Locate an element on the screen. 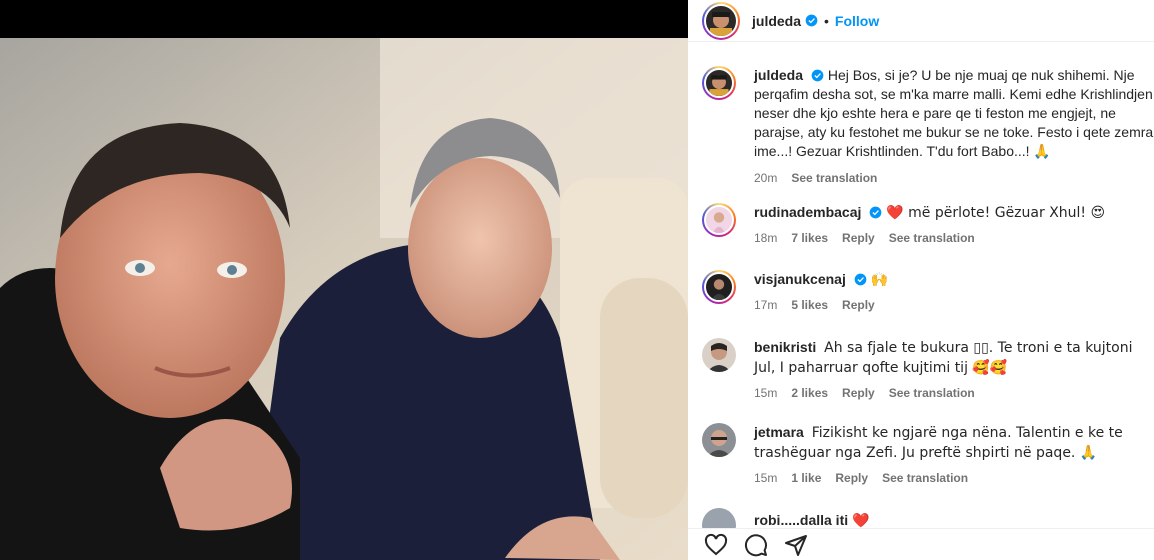  follow-button: Follow is located at coordinates (857, 21).